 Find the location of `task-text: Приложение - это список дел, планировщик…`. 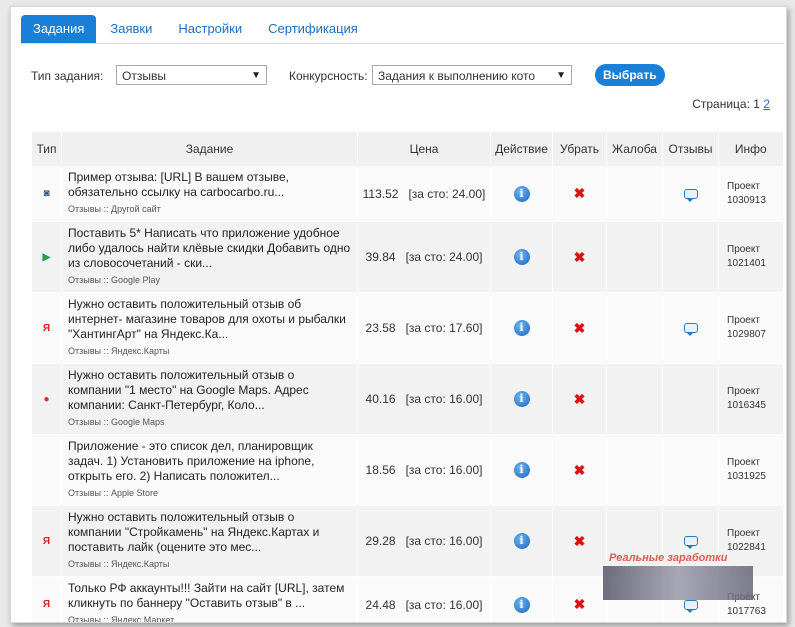

task-text: Приложение - это список дел, планировщик… is located at coordinates (191, 461).